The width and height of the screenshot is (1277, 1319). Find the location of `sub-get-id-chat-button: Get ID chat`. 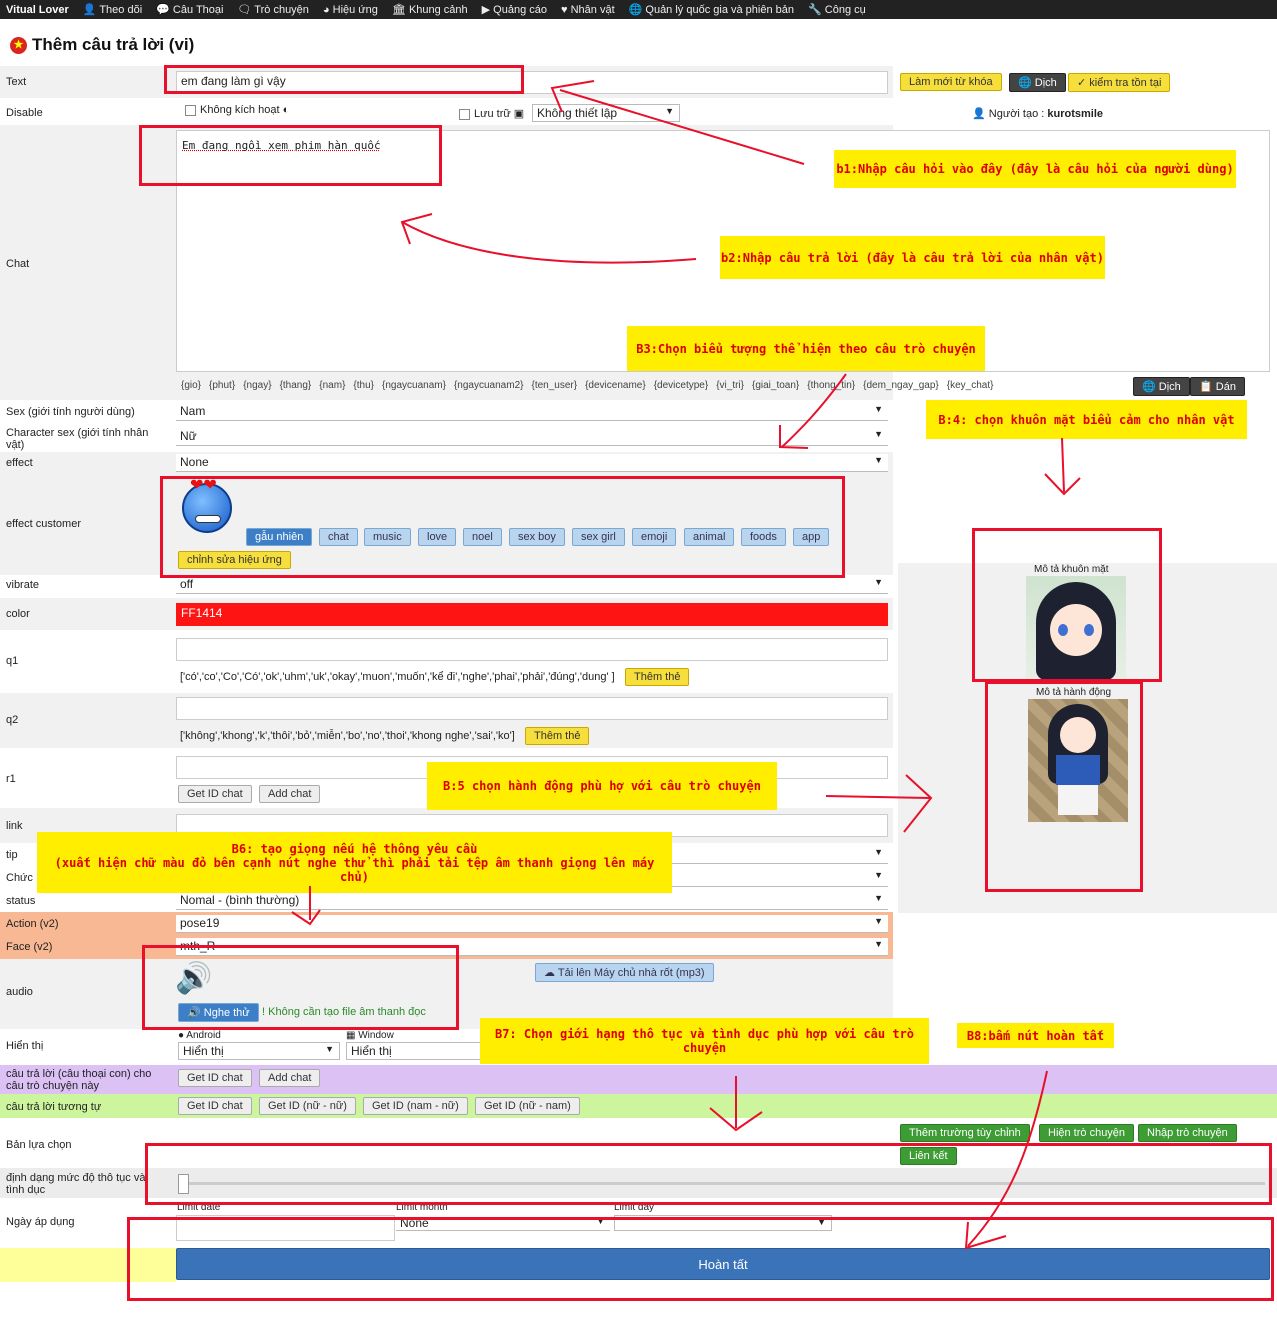

sub-get-id-chat-button: Get ID chat is located at coordinates (215, 1078).